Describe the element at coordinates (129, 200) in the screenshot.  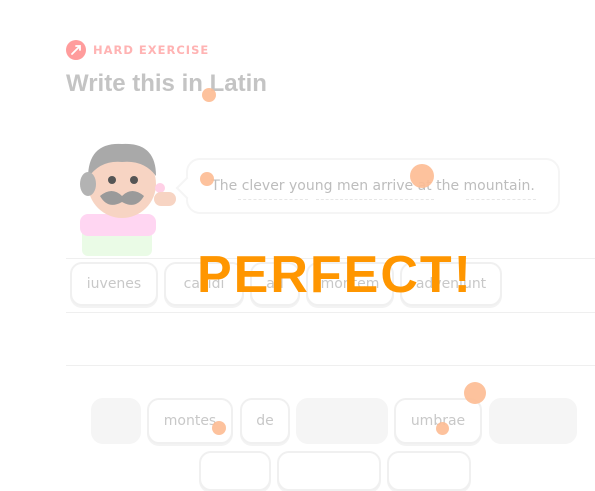
I see `character-illustration` at that location.